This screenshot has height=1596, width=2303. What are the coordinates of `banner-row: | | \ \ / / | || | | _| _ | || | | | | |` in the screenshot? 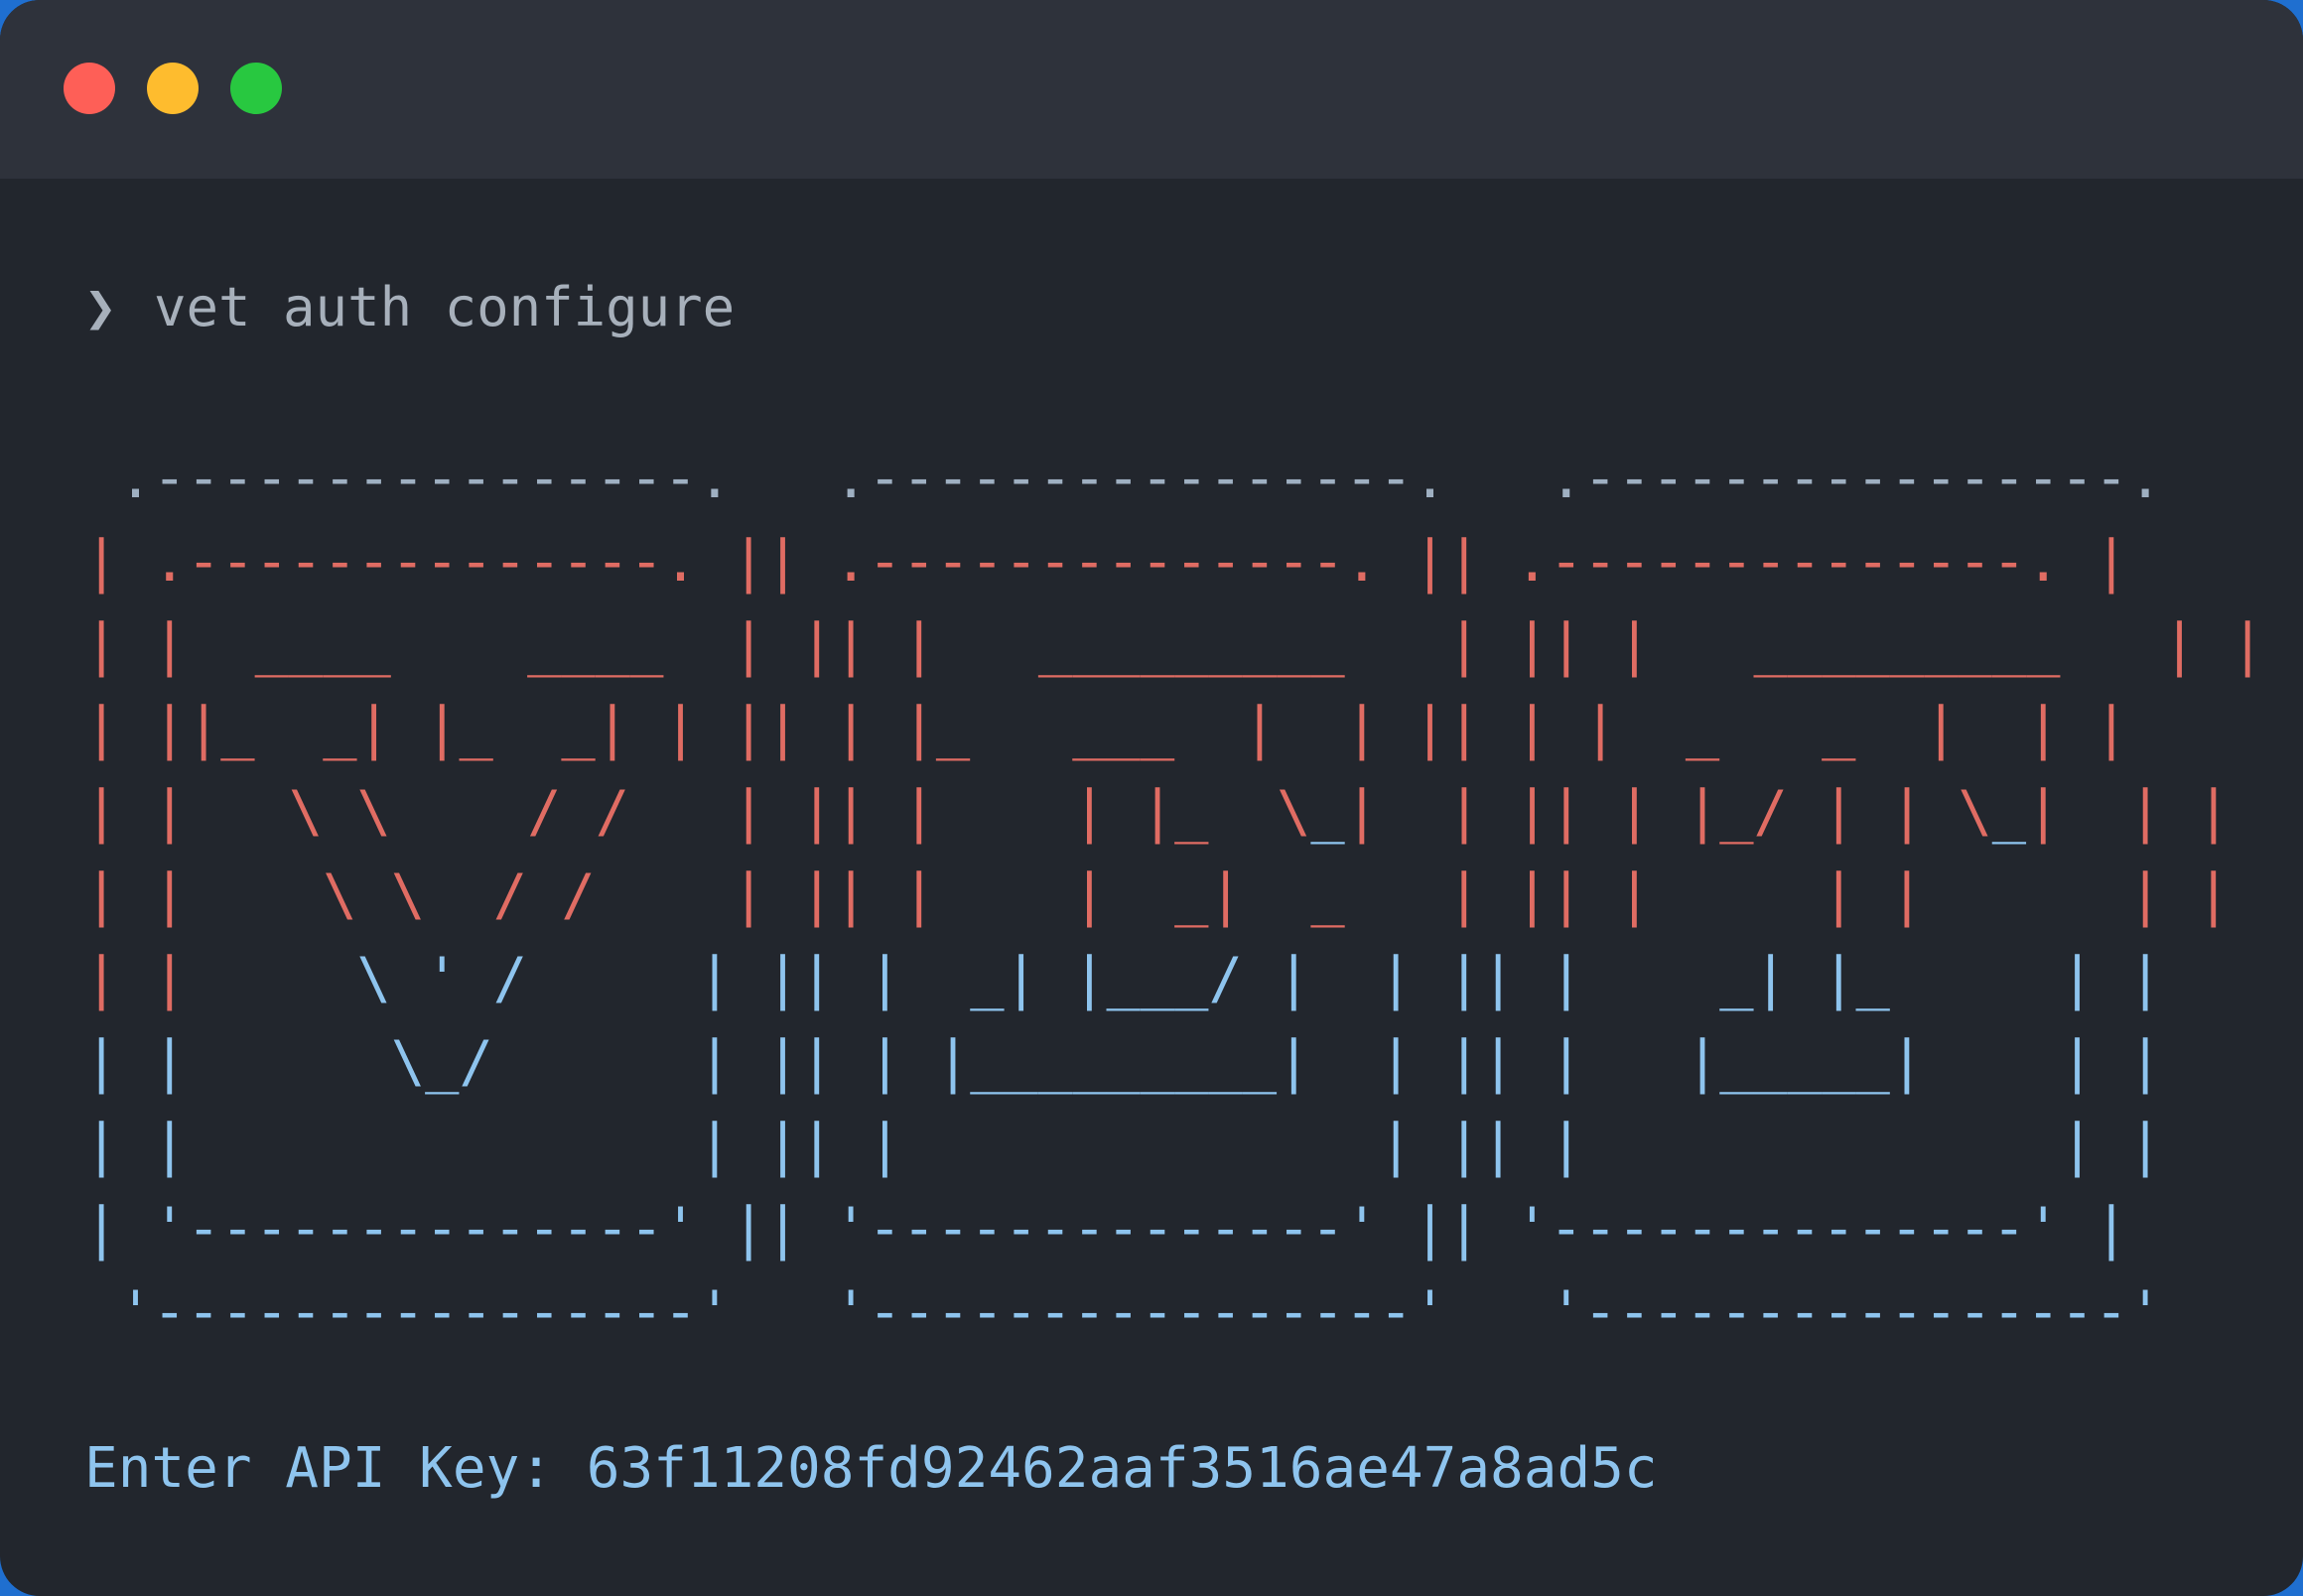 It's located at (1157, 895).